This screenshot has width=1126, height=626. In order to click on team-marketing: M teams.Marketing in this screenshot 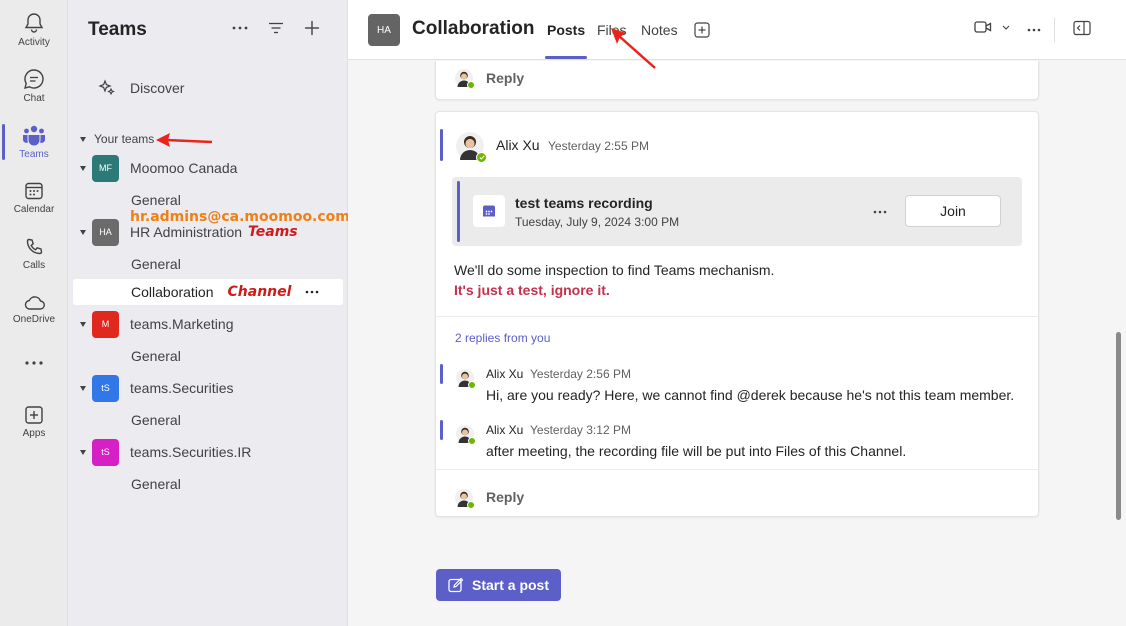, I will do `click(156, 324)`.